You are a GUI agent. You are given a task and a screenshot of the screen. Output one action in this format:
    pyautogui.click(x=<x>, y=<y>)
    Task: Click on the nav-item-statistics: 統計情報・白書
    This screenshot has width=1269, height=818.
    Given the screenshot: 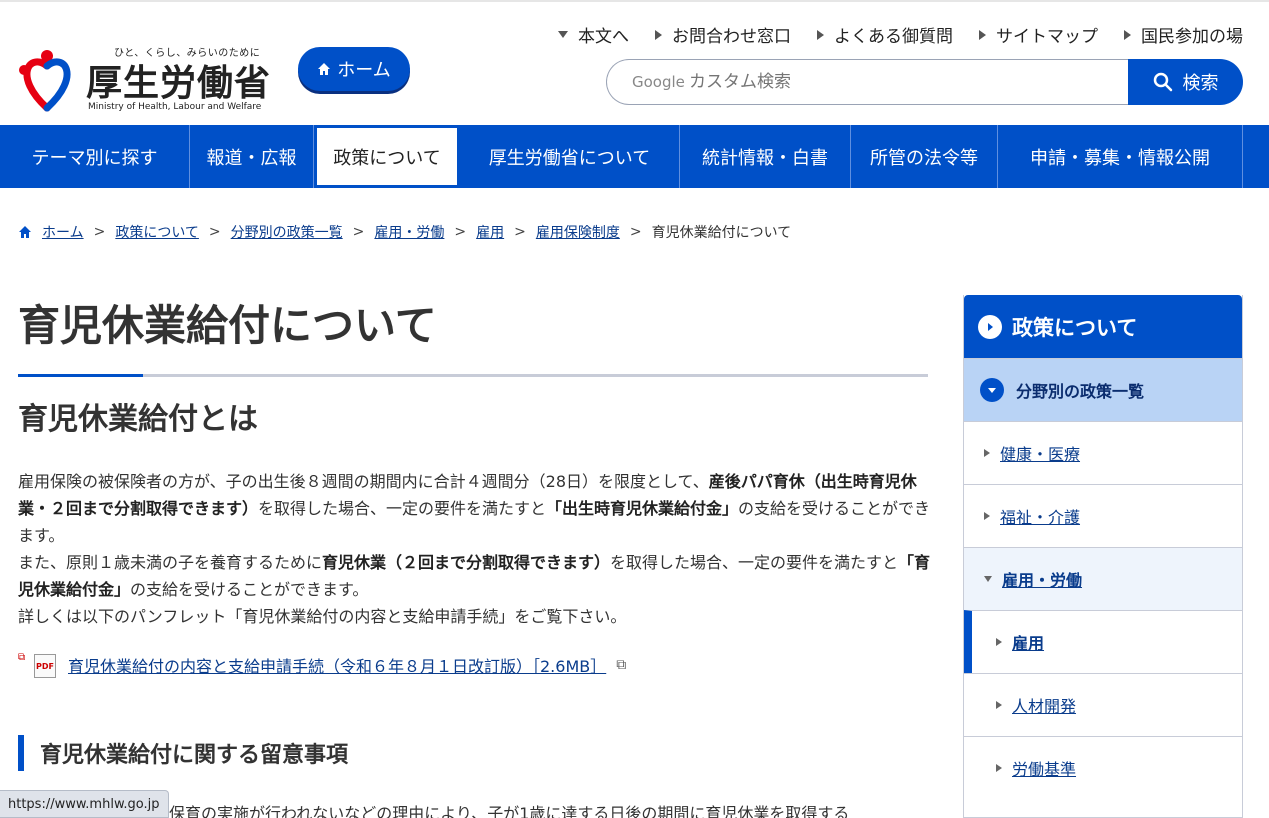 What is the action you would take?
    pyautogui.click(x=765, y=156)
    